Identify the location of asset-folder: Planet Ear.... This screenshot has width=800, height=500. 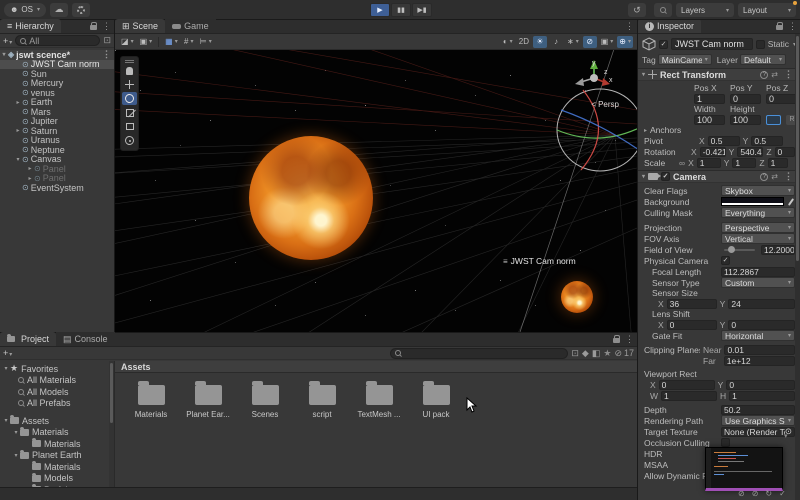
(208, 400).